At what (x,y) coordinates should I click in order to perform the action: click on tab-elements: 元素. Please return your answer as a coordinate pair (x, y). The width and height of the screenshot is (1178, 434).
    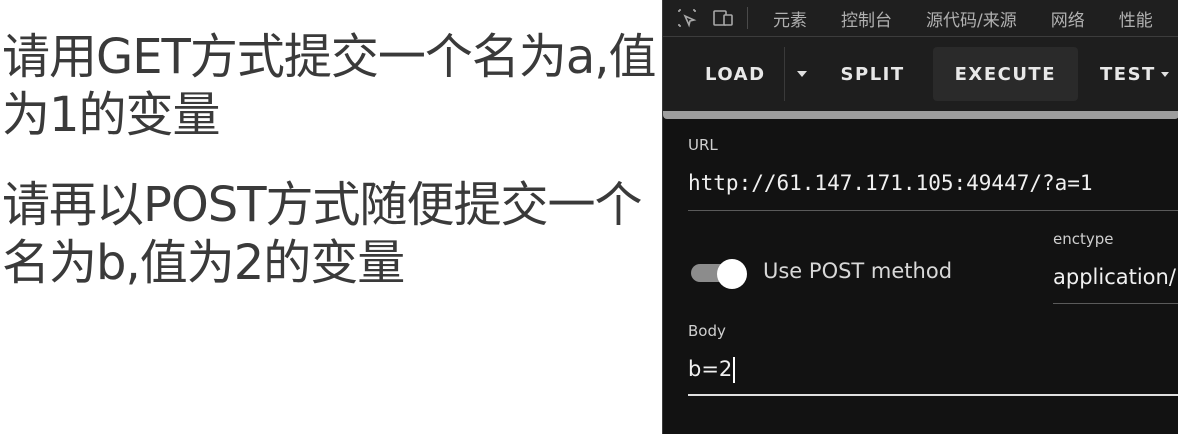
    Looking at the image, I should click on (790, 18).